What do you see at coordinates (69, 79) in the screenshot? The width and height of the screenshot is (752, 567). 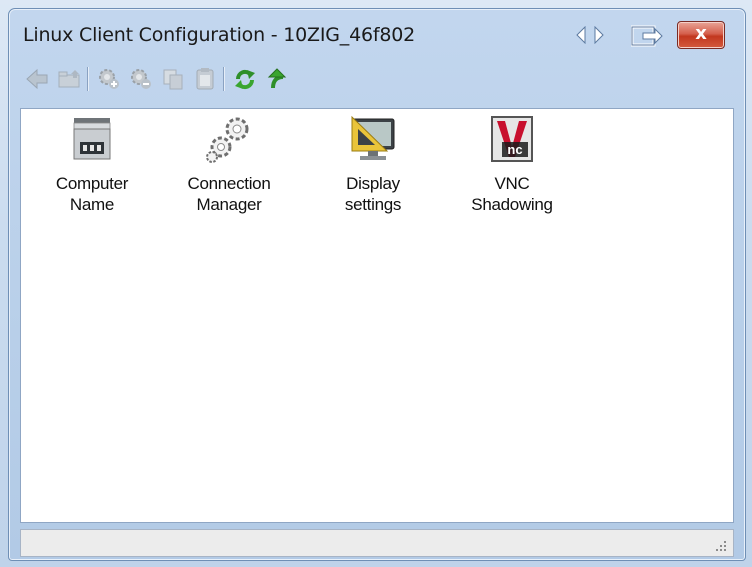 I see `up-folder-icon` at bounding box center [69, 79].